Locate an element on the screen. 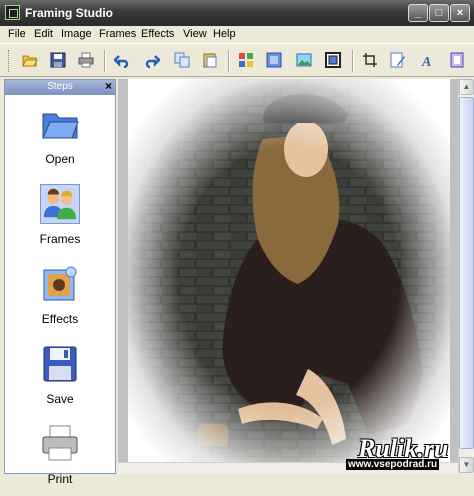 The image size is (474, 496). app-icon is located at coordinates (12, 12).